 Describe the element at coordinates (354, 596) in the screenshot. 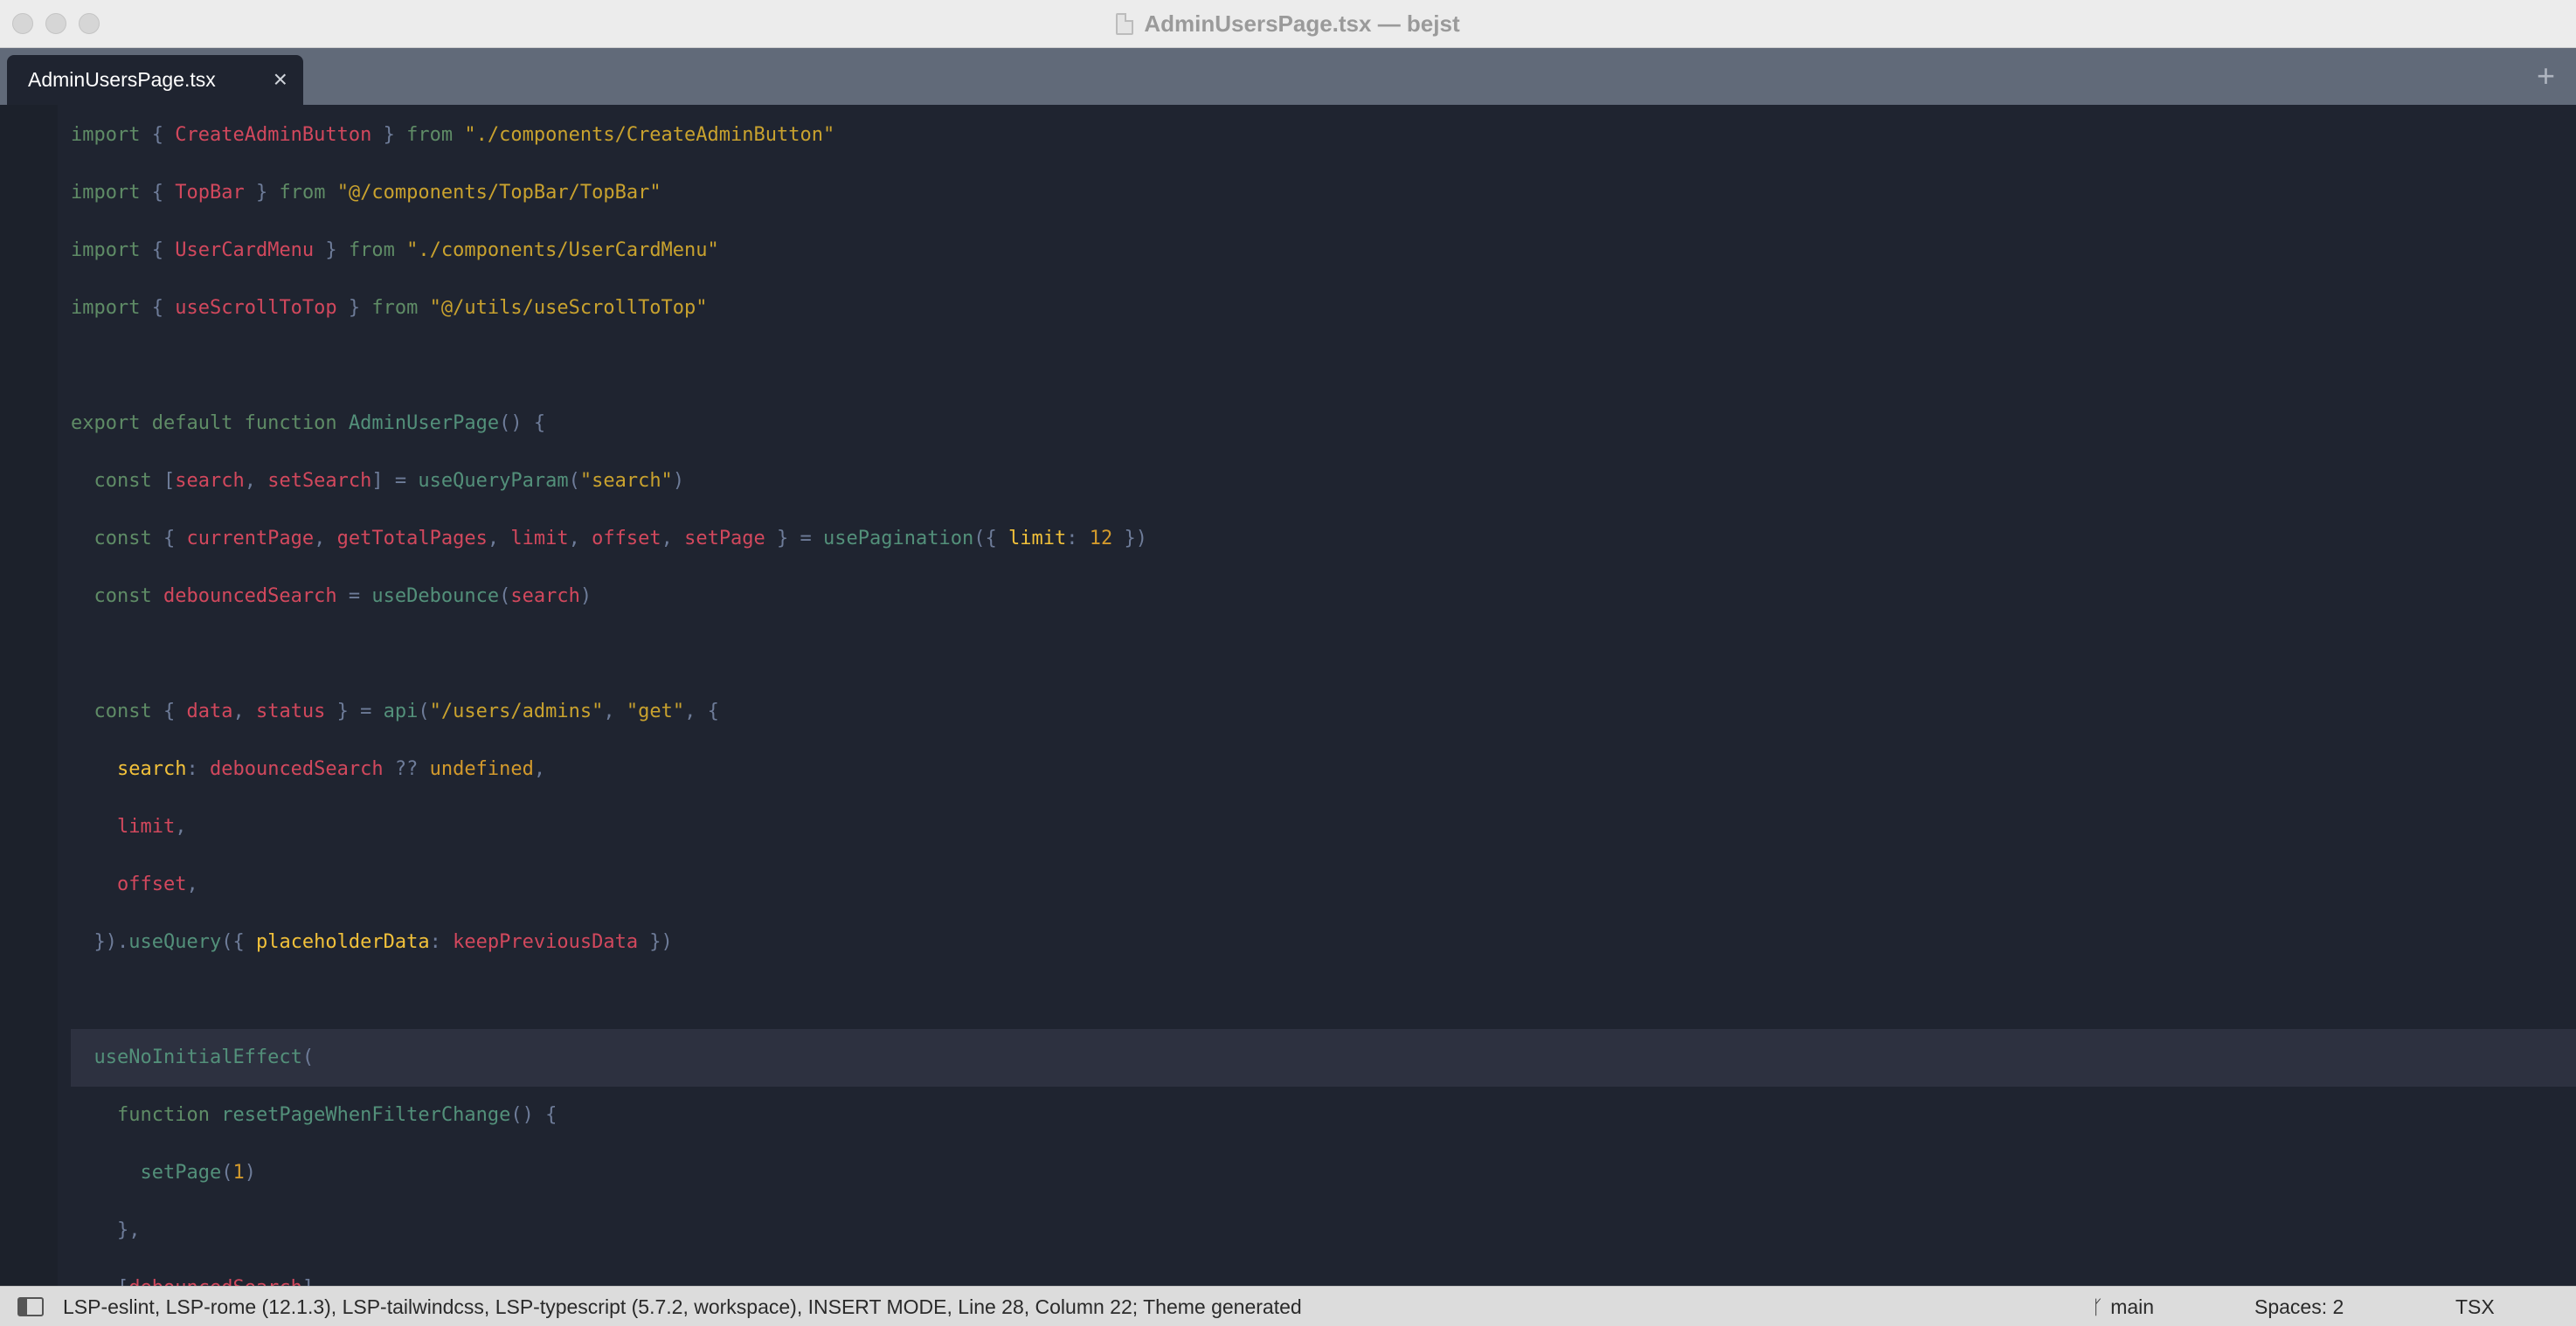

I see `code-token: =` at that location.